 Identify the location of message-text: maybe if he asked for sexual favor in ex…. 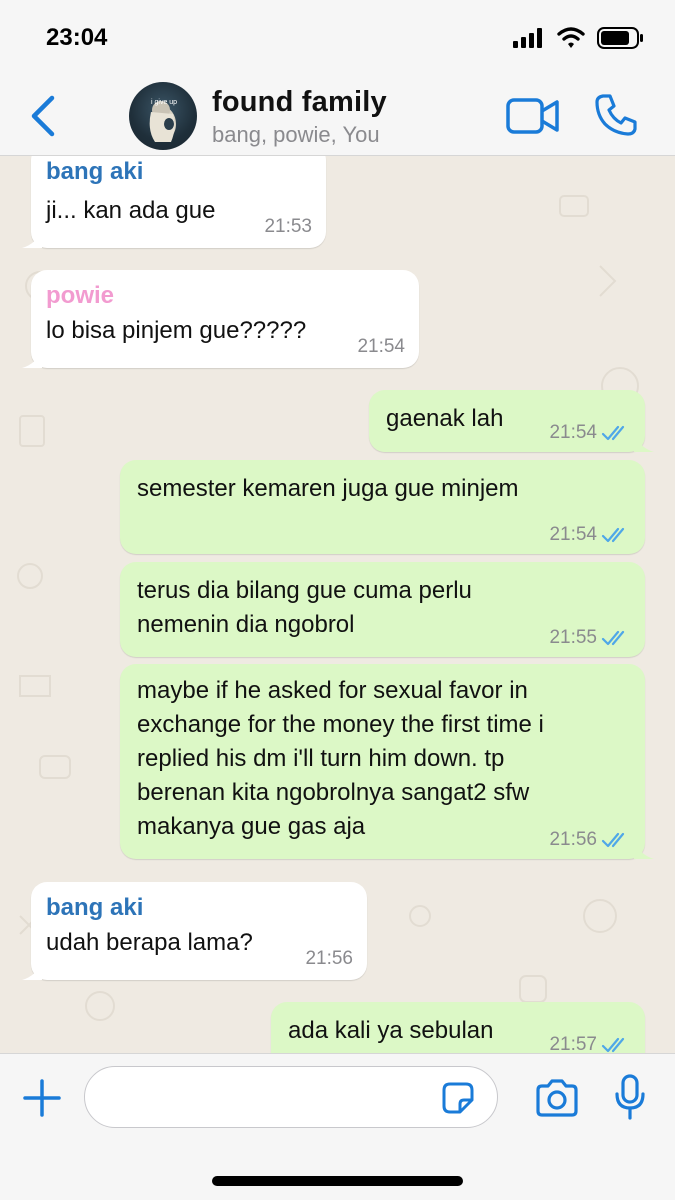
(340, 758).